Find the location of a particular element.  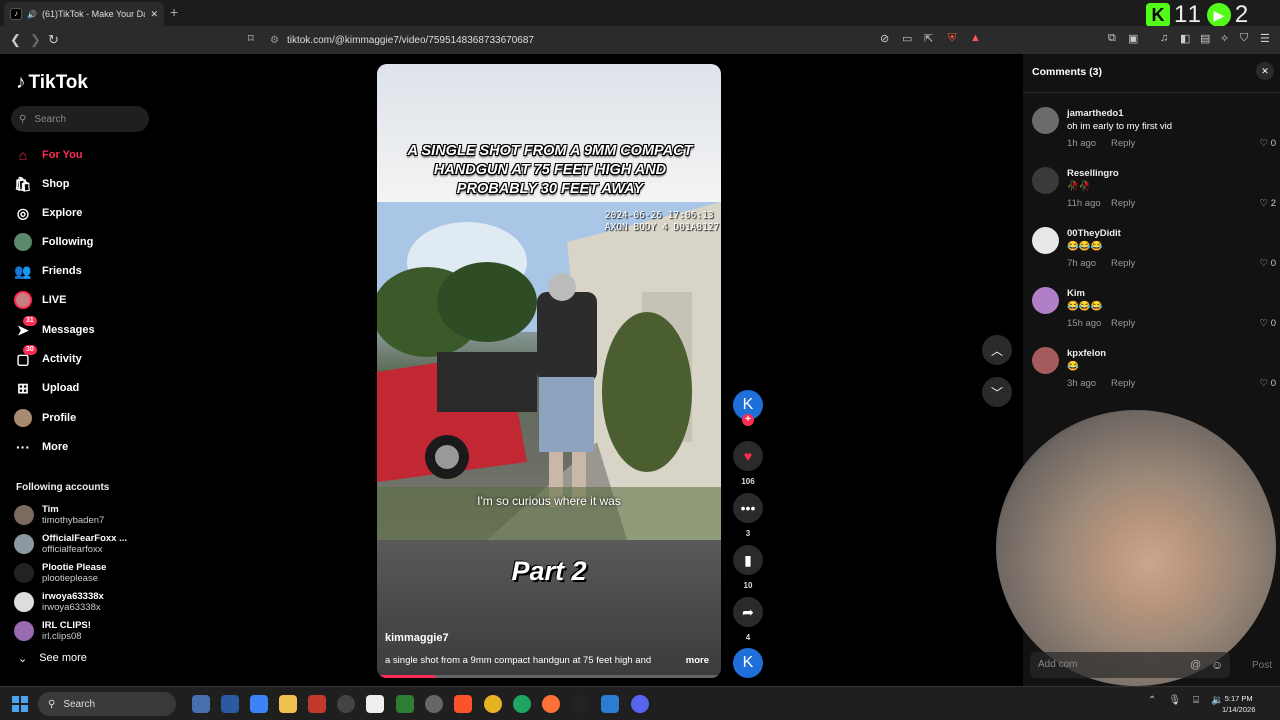

account-item: Tim timothybaden7 is located at coordinates (59, 515).